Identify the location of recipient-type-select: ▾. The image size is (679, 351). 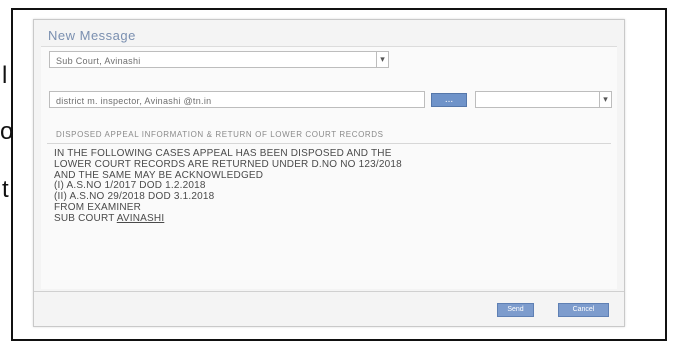
(543, 99).